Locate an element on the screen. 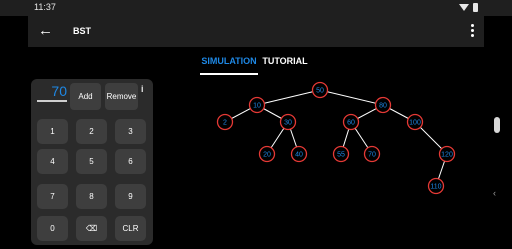  tree-node-label: 40 is located at coordinates (299, 155).